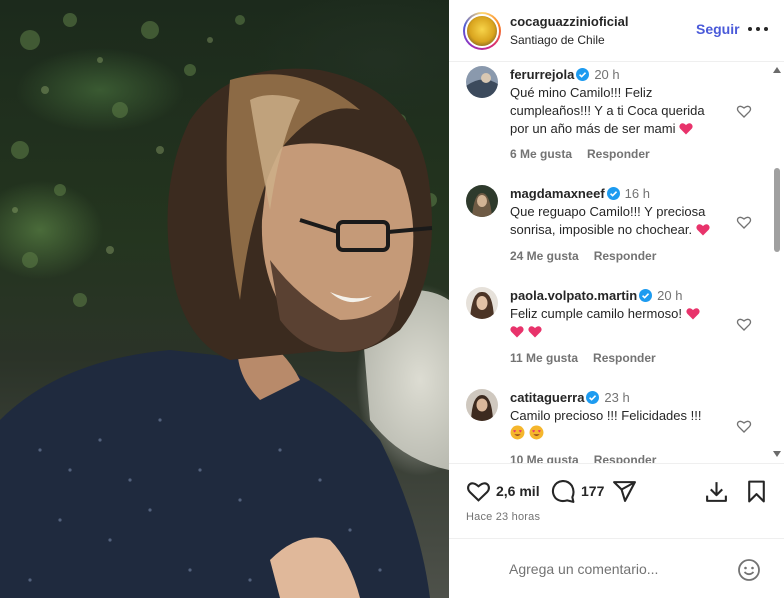  What do you see at coordinates (749, 570) in the screenshot?
I see `emoji-smiley-icon` at bounding box center [749, 570].